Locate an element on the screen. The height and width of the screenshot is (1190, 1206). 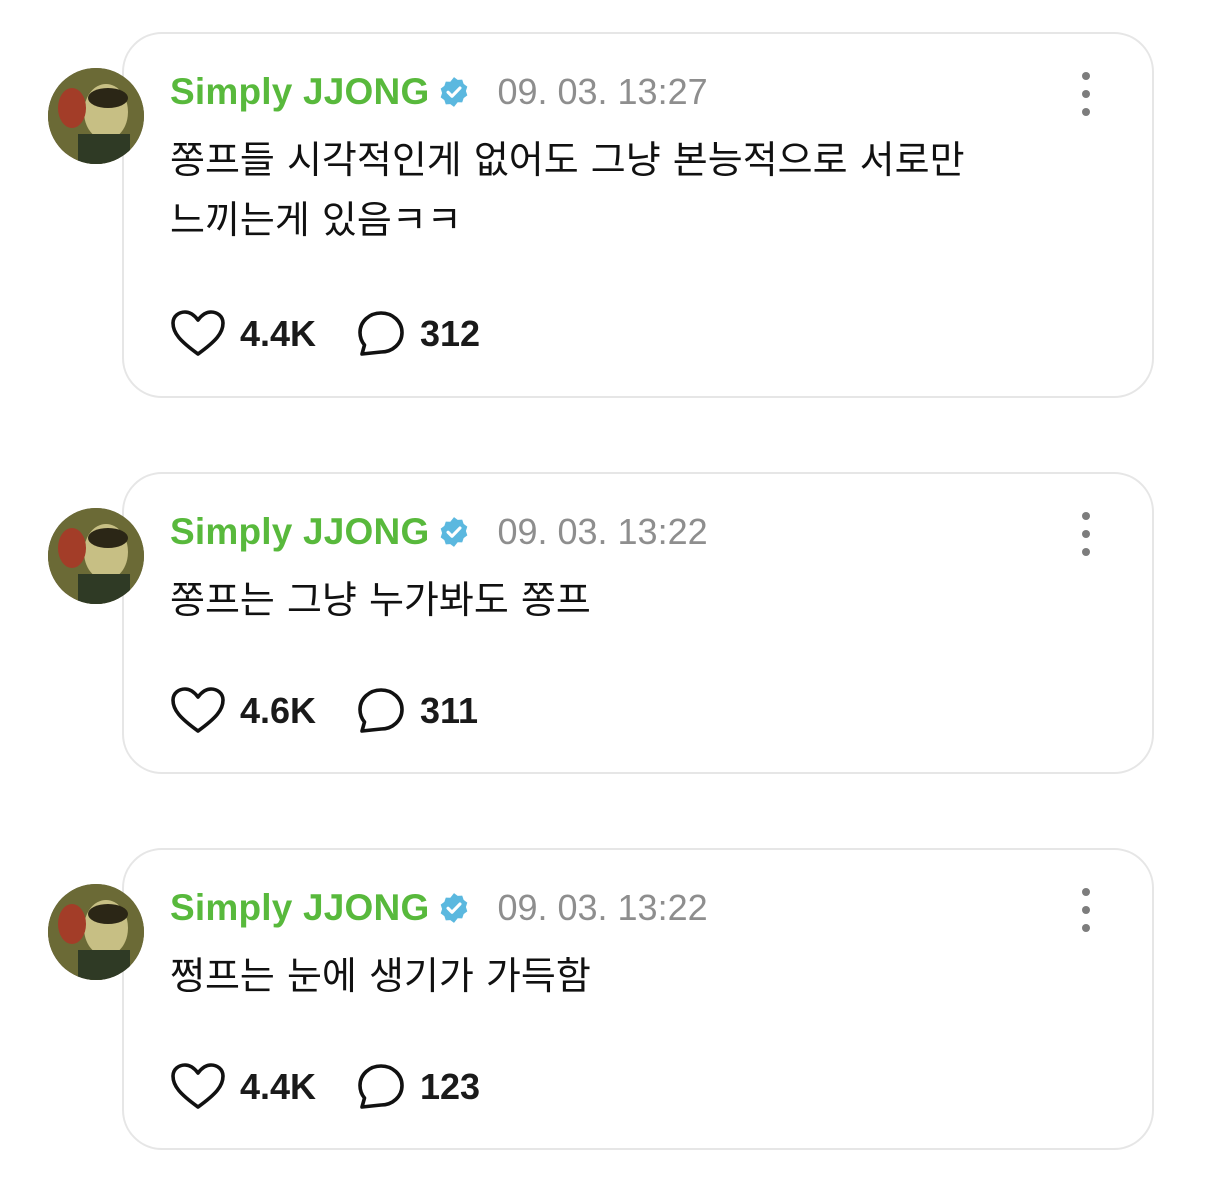
like-button: 4.6K is located at coordinates (263, 711).